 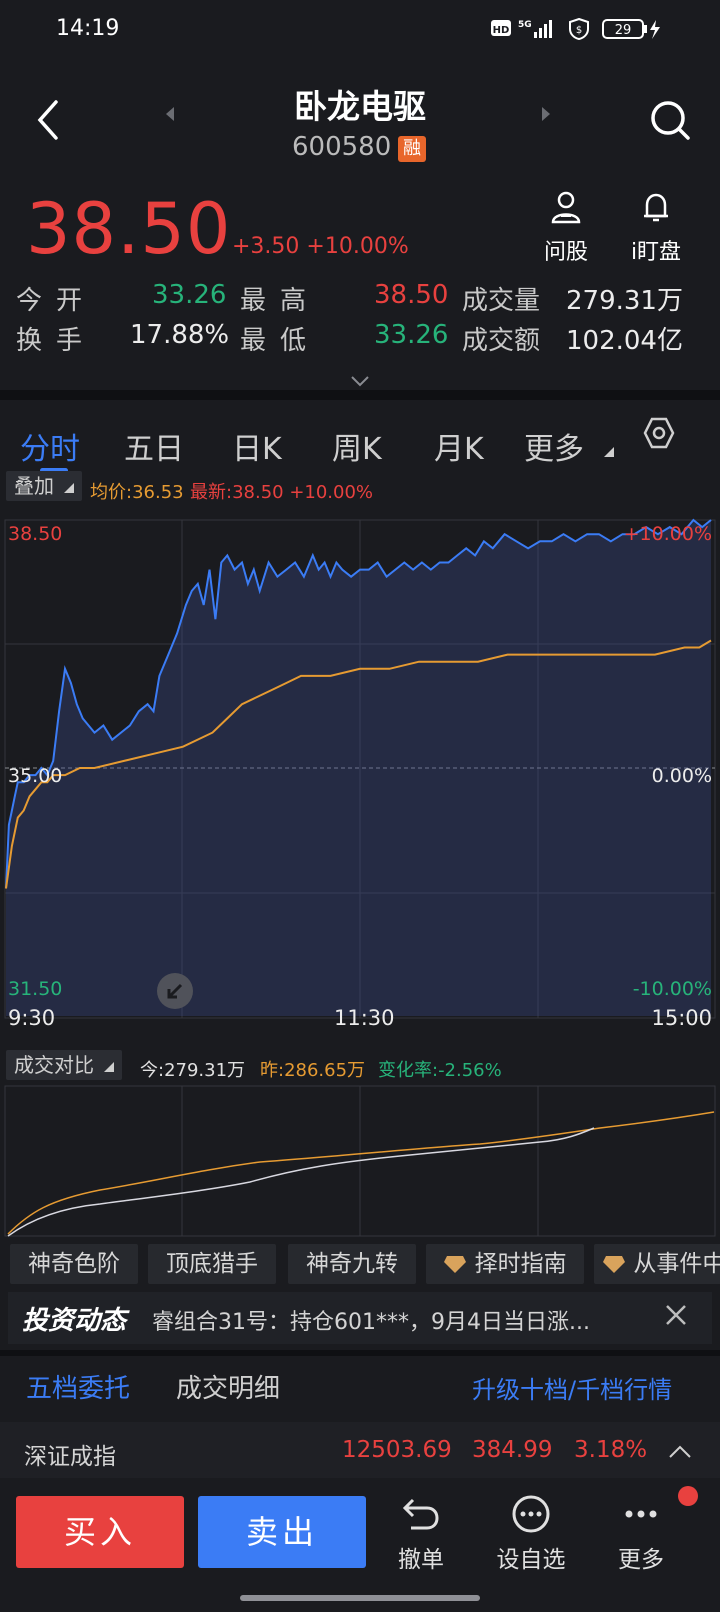 What do you see at coordinates (681, 1018) in the screenshot?
I see `x-tick-close: 15:00` at bounding box center [681, 1018].